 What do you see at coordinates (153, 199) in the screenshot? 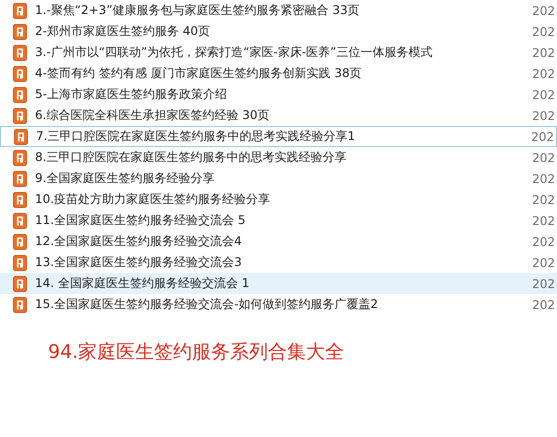
I see `file-name: 10.疫苗处方助力家庭医生签约服务经验分享` at bounding box center [153, 199].